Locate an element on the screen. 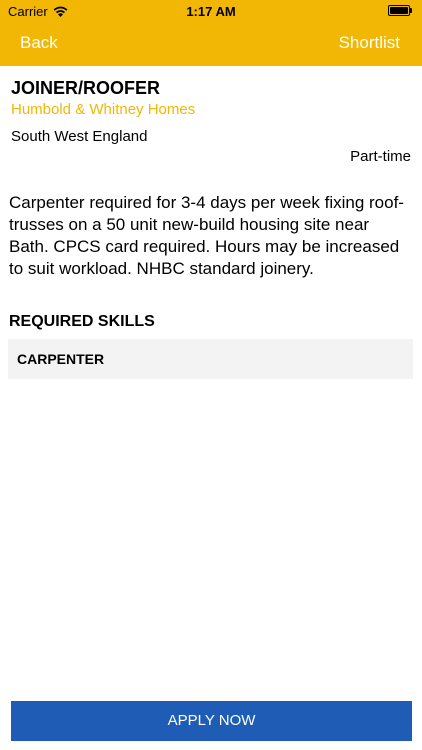 The height and width of the screenshot is (750, 422). job-type: Part-time is located at coordinates (380, 156).